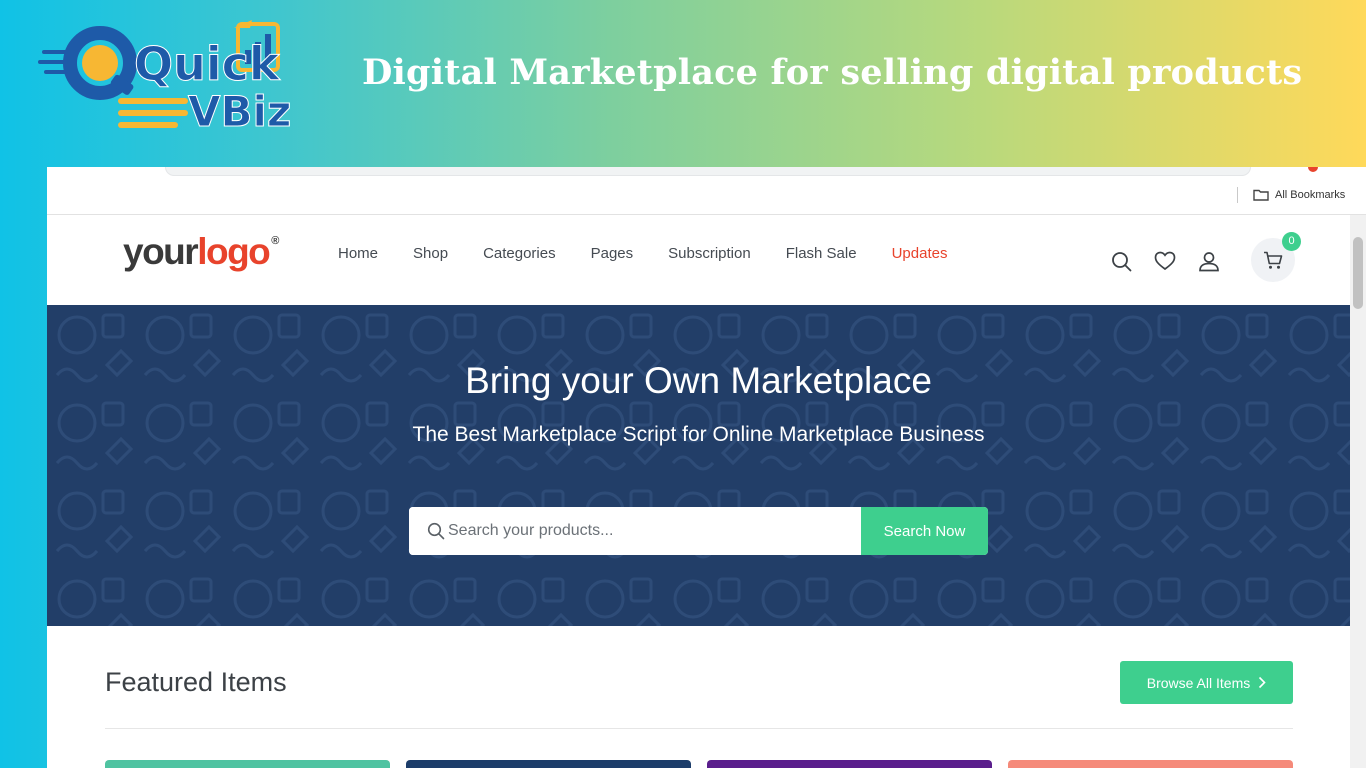  I want to click on browse-all-items-button: Browse All Items, so click(1206, 682).